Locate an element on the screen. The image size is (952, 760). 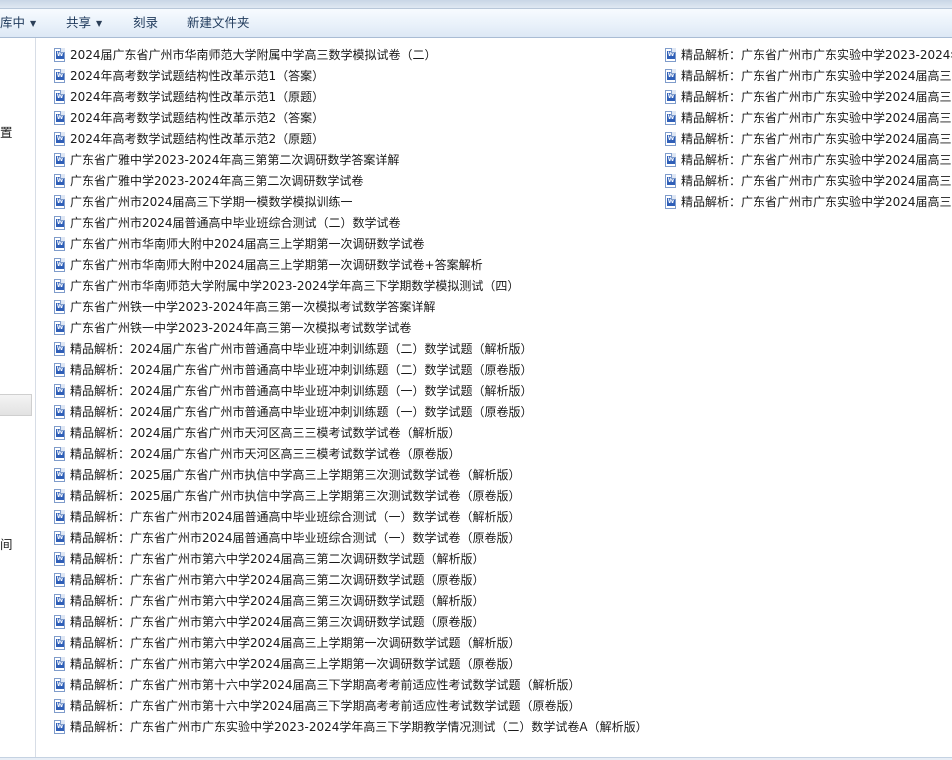
include-in-library-button: 库中 ▼ is located at coordinates (18, 23).